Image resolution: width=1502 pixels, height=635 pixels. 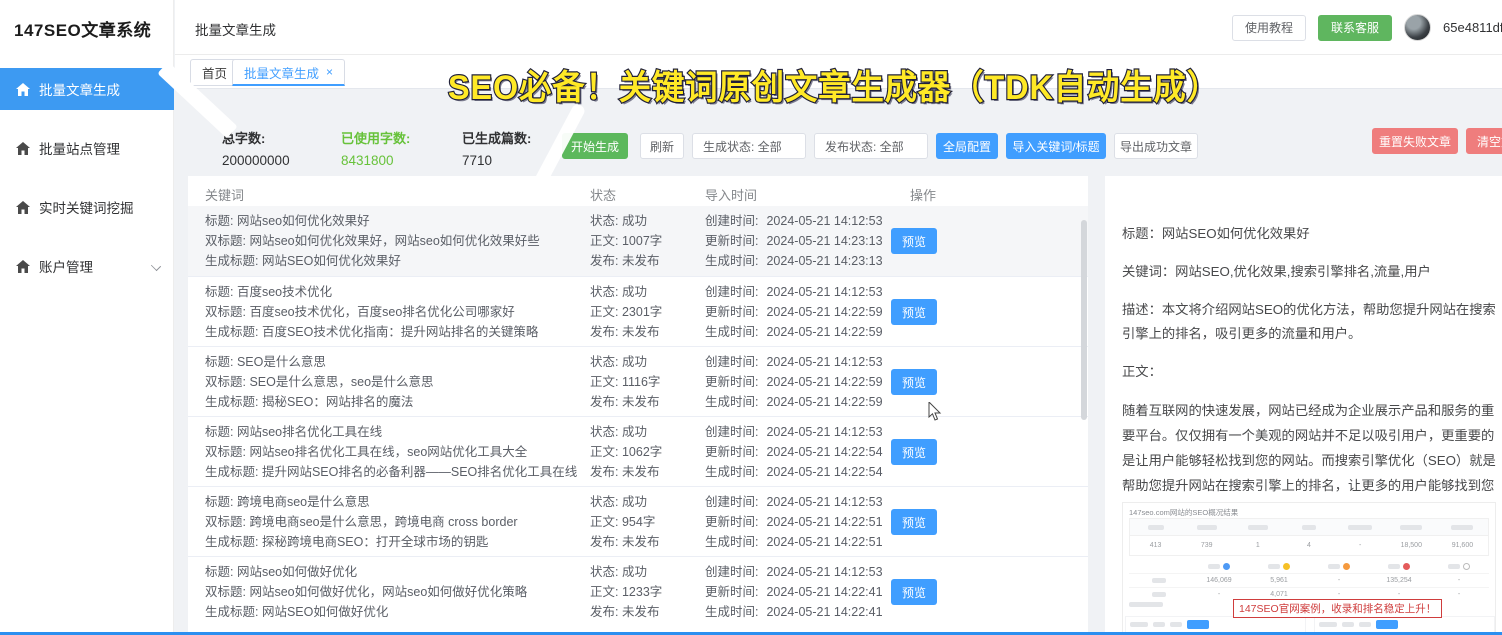 I want to click on stat-value: 200000000, so click(x=256, y=160).